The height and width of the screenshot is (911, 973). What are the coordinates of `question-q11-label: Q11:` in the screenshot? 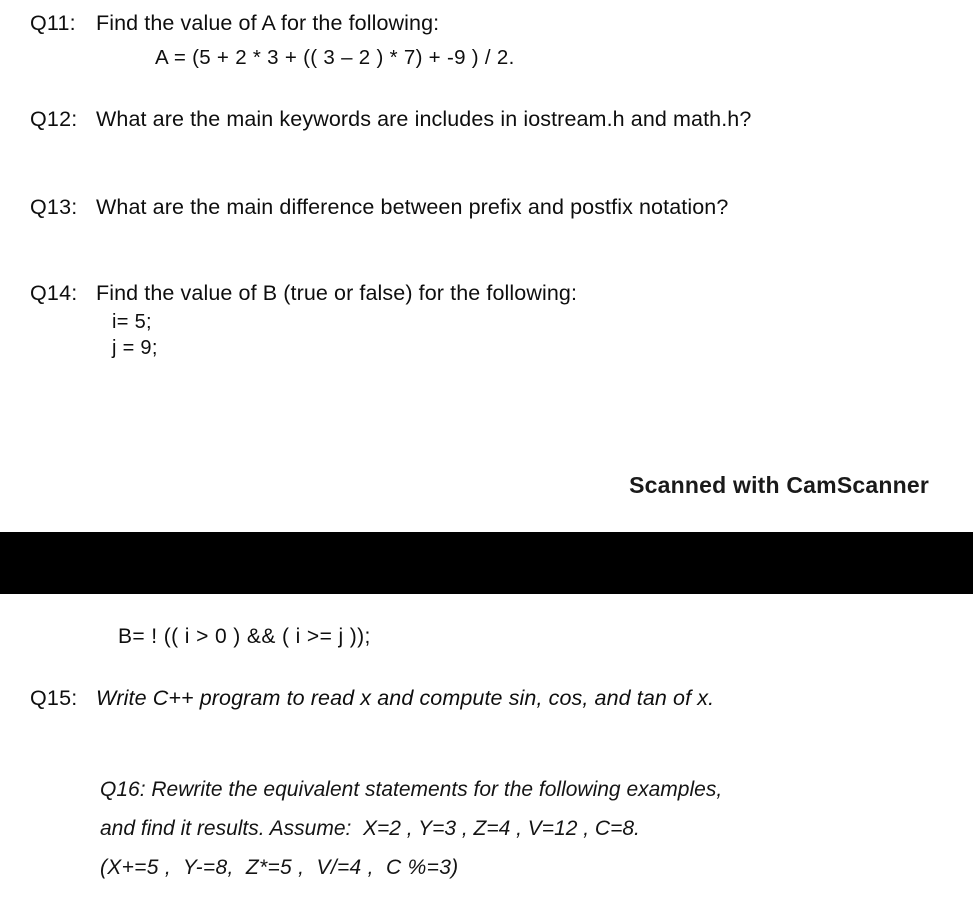 It's located at (53, 23).